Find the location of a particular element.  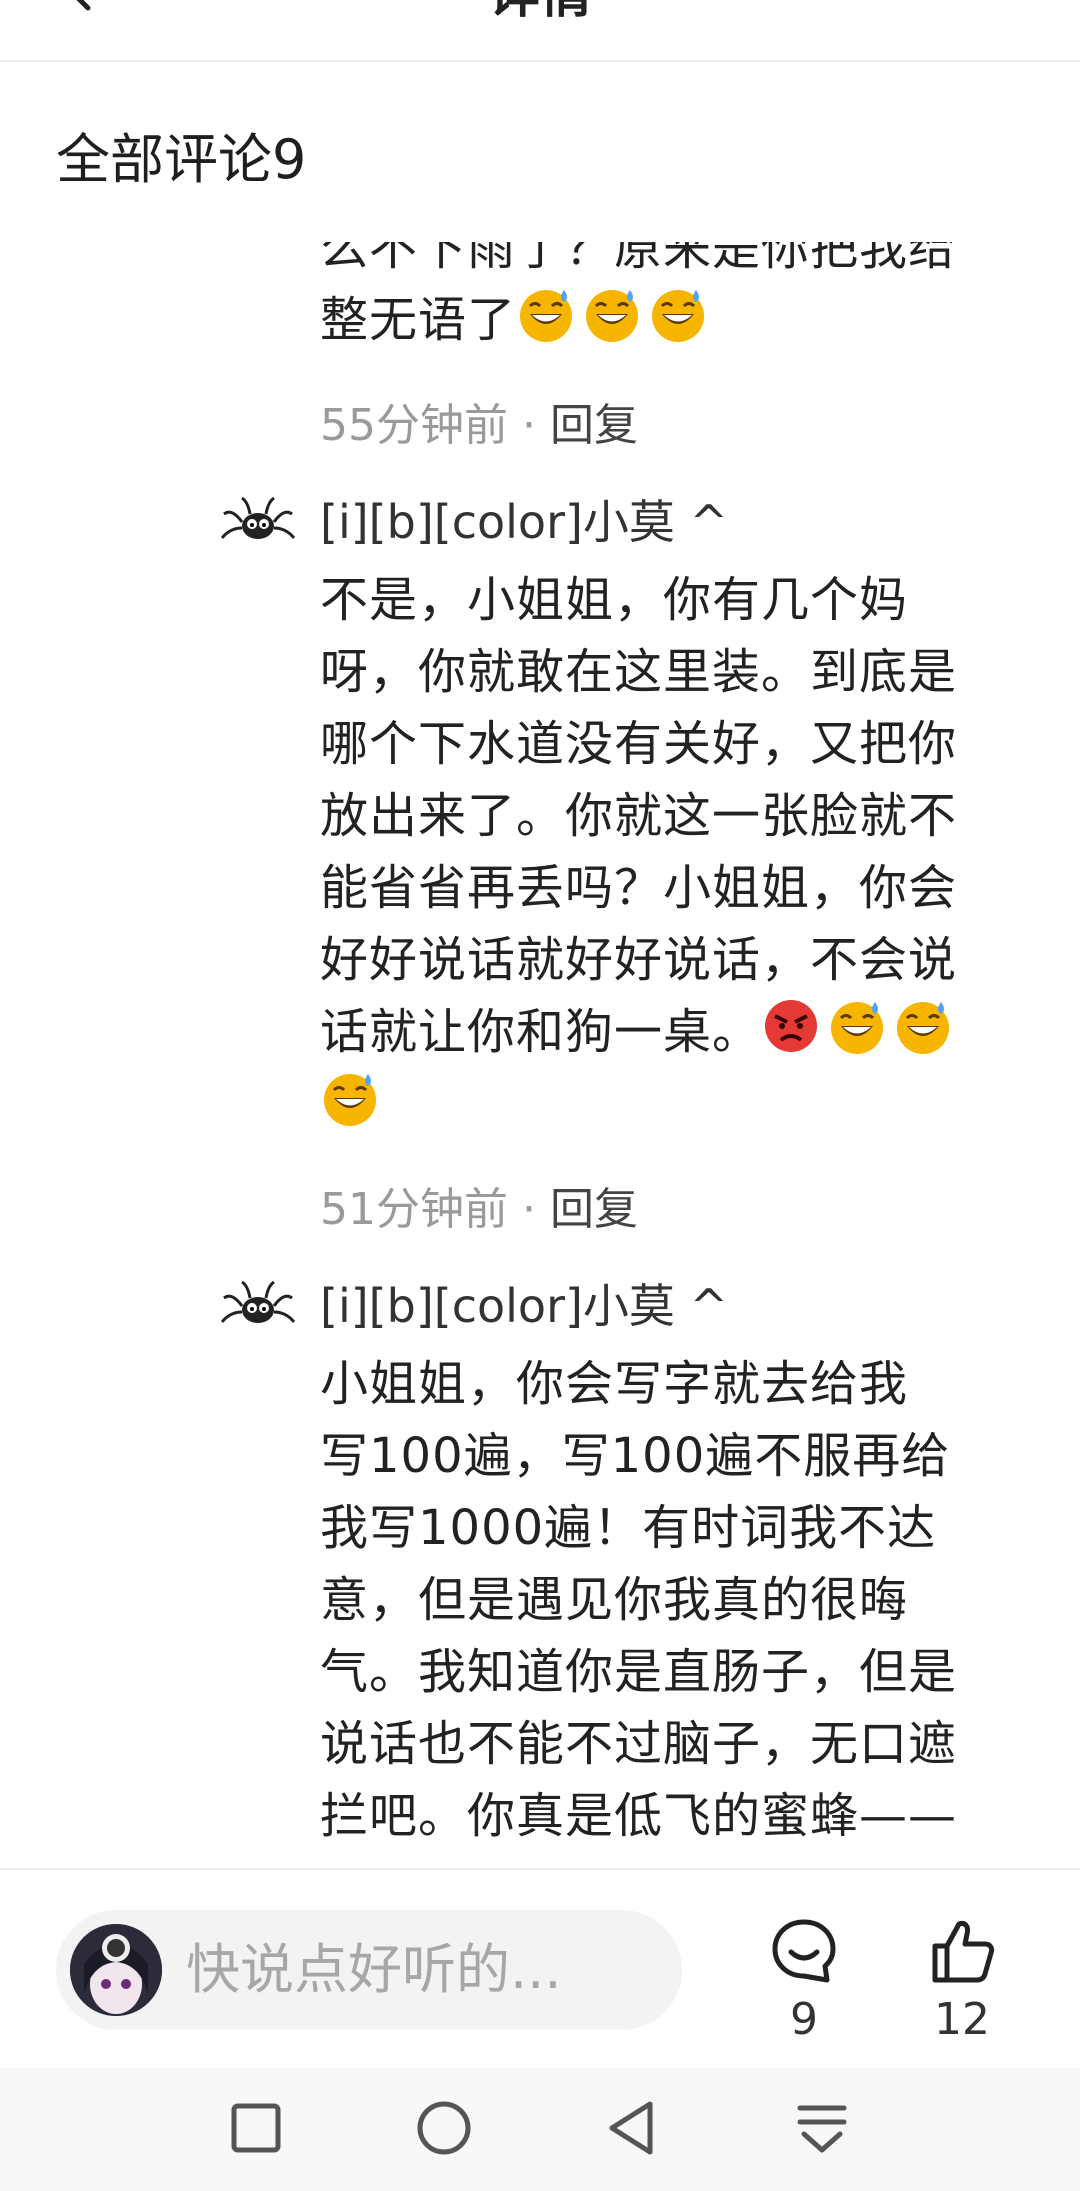

comment-meta: 51分钟前 · 回复 is located at coordinates (620, 1210).